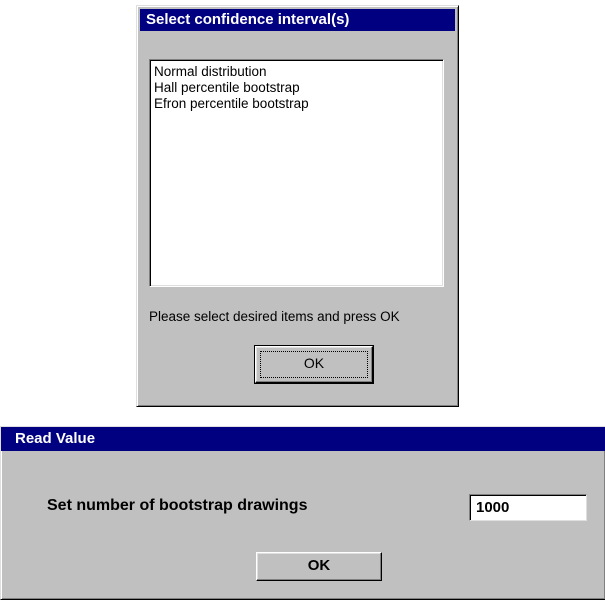  What do you see at coordinates (303, 439) in the screenshot?
I see `read-value-title: Read Value` at bounding box center [303, 439].